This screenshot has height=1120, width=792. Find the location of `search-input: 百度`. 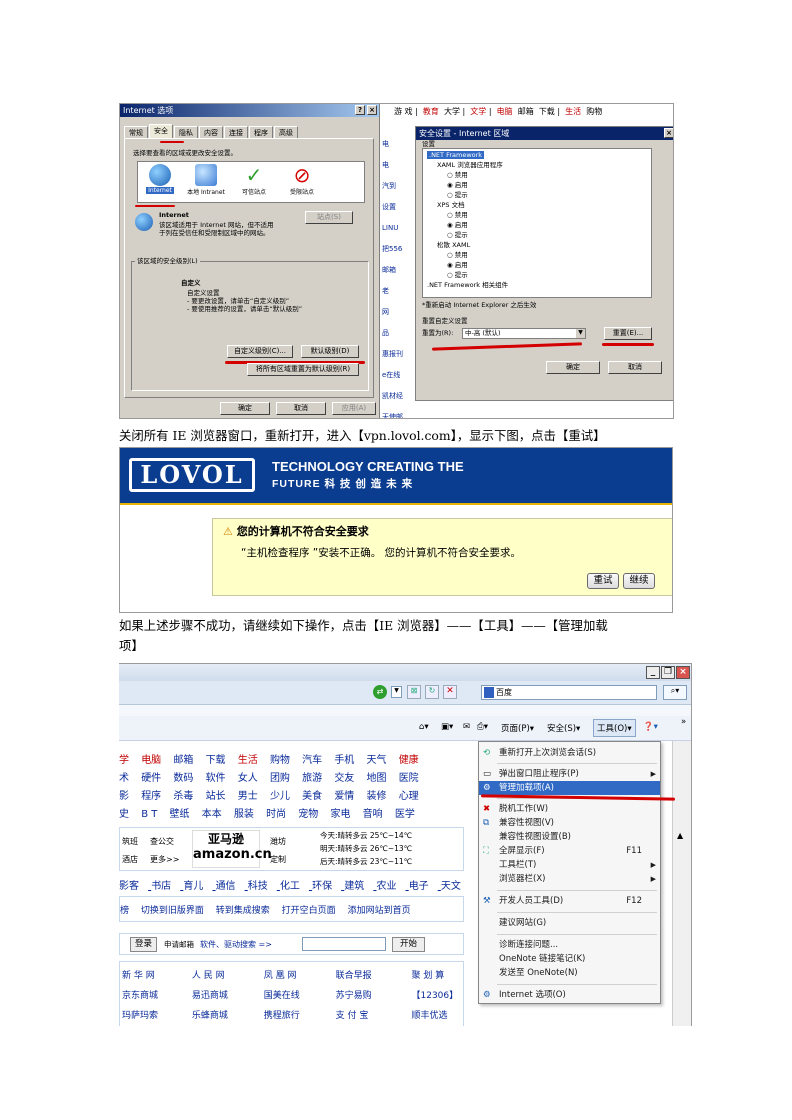

search-input: 百度 is located at coordinates (569, 692).